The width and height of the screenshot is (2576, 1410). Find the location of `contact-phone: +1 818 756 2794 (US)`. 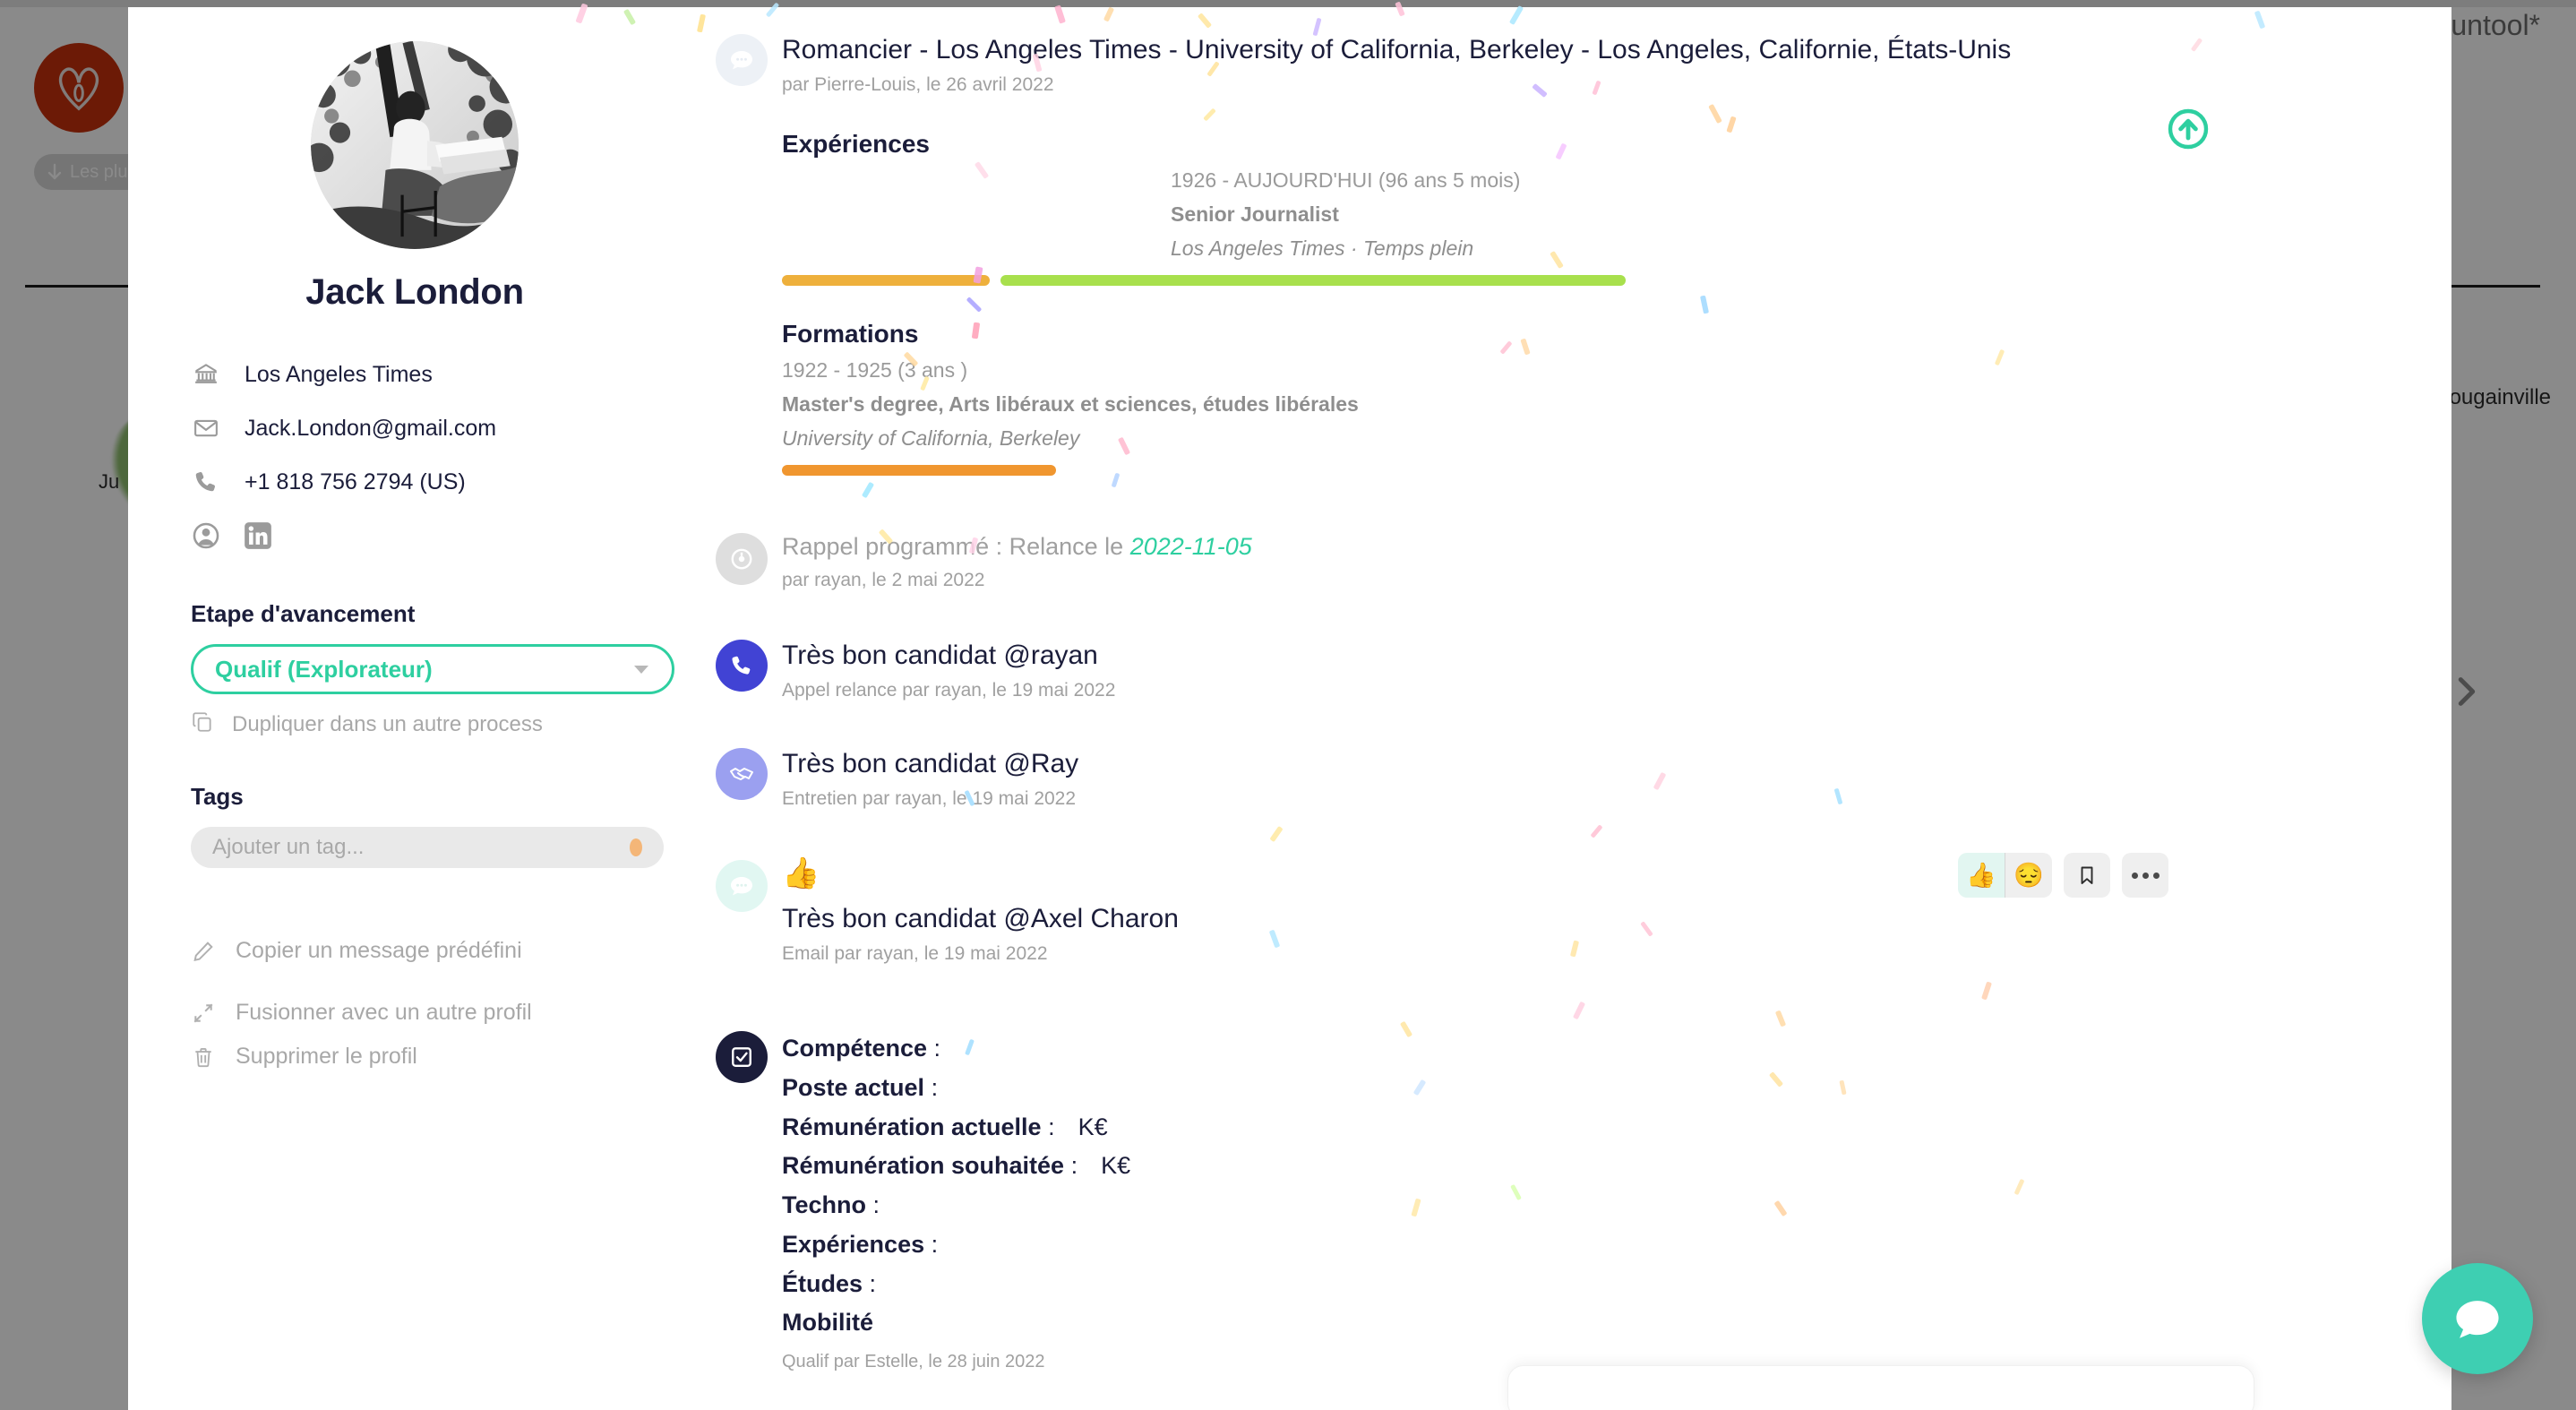

contact-phone: +1 818 756 2794 (US) is located at coordinates (415, 482).